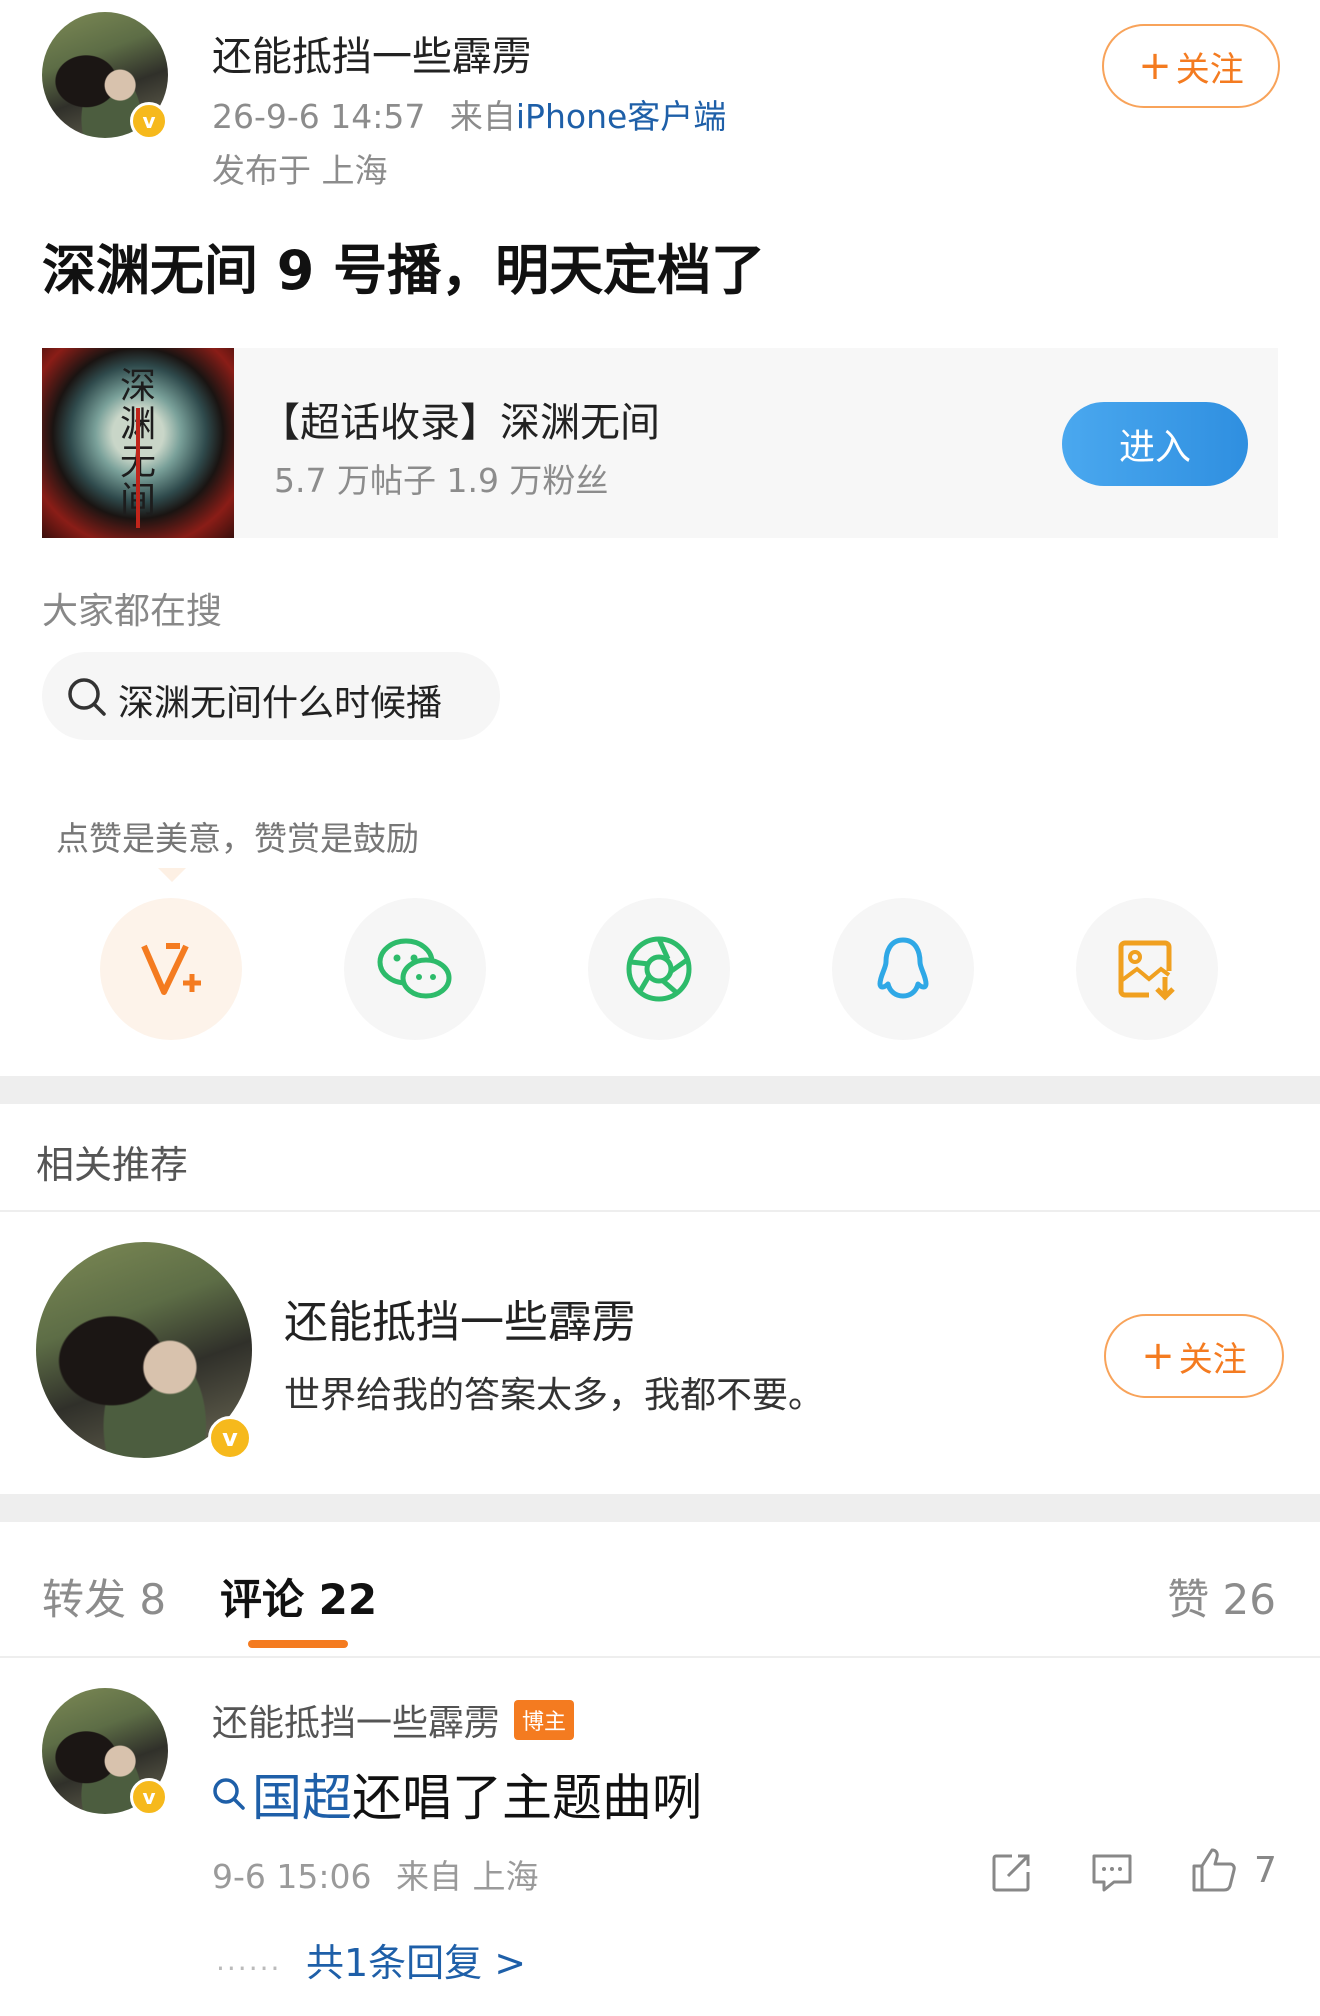  What do you see at coordinates (87, 697) in the screenshot?
I see `search-icon` at bounding box center [87, 697].